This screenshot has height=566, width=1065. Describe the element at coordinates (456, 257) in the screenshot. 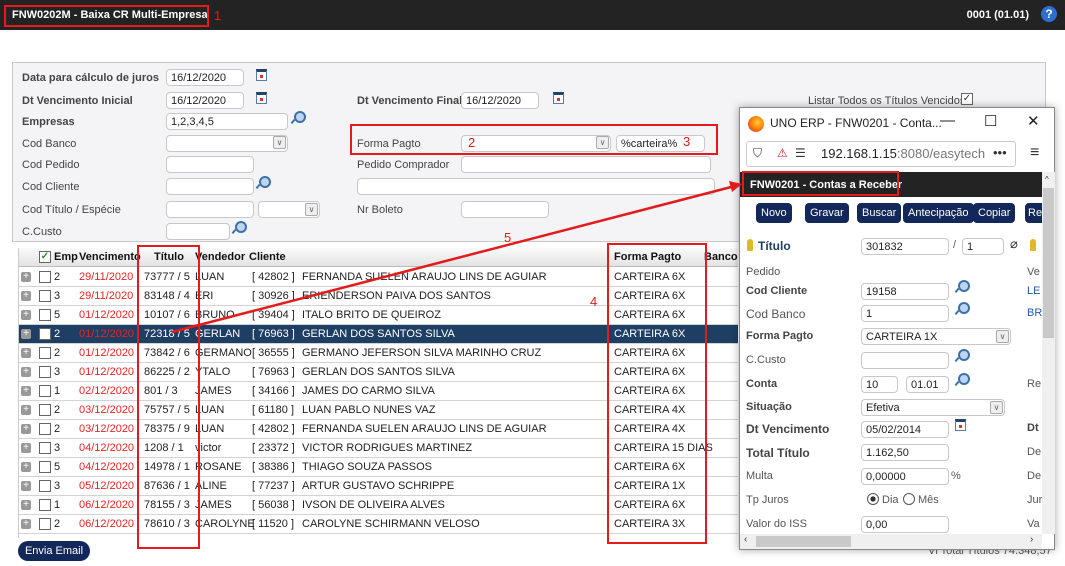

I see `annotation-arrow` at that location.